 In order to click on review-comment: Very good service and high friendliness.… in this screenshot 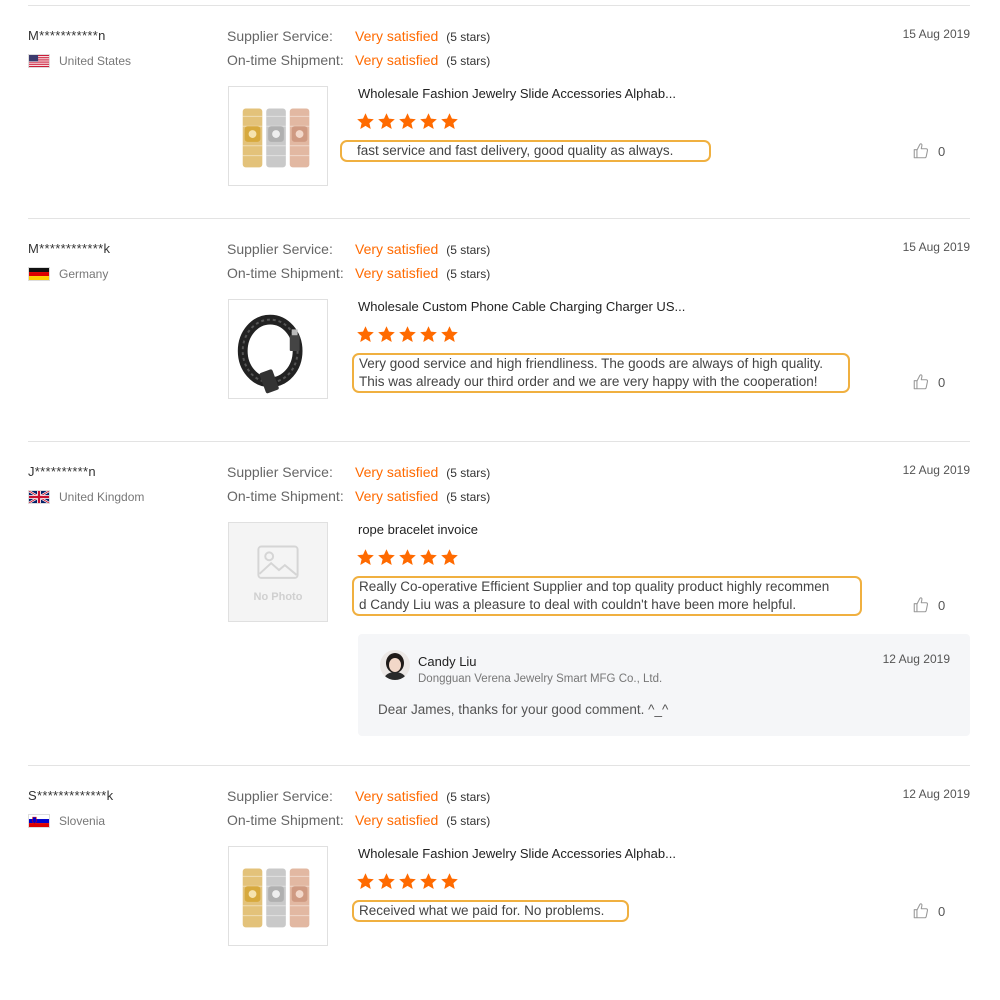, I will do `click(601, 373)`.